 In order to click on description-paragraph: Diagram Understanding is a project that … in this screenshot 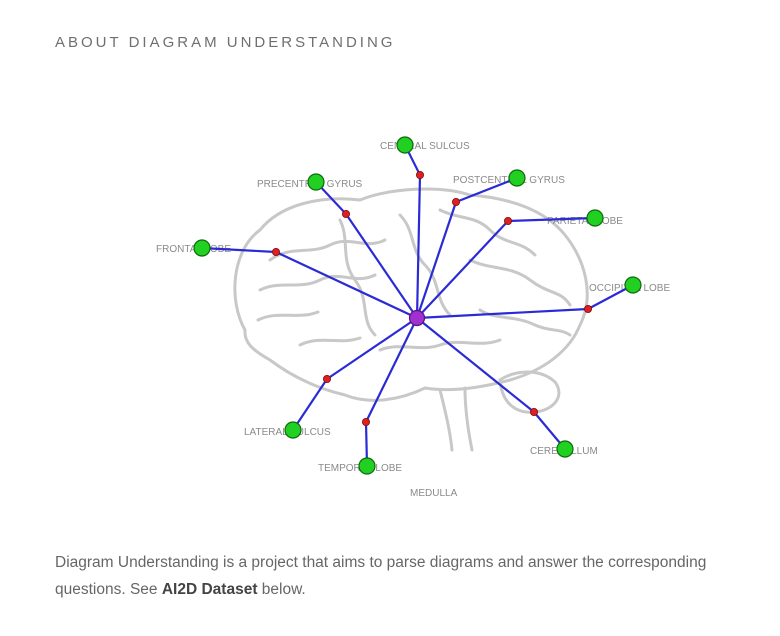, I will do `click(407, 576)`.